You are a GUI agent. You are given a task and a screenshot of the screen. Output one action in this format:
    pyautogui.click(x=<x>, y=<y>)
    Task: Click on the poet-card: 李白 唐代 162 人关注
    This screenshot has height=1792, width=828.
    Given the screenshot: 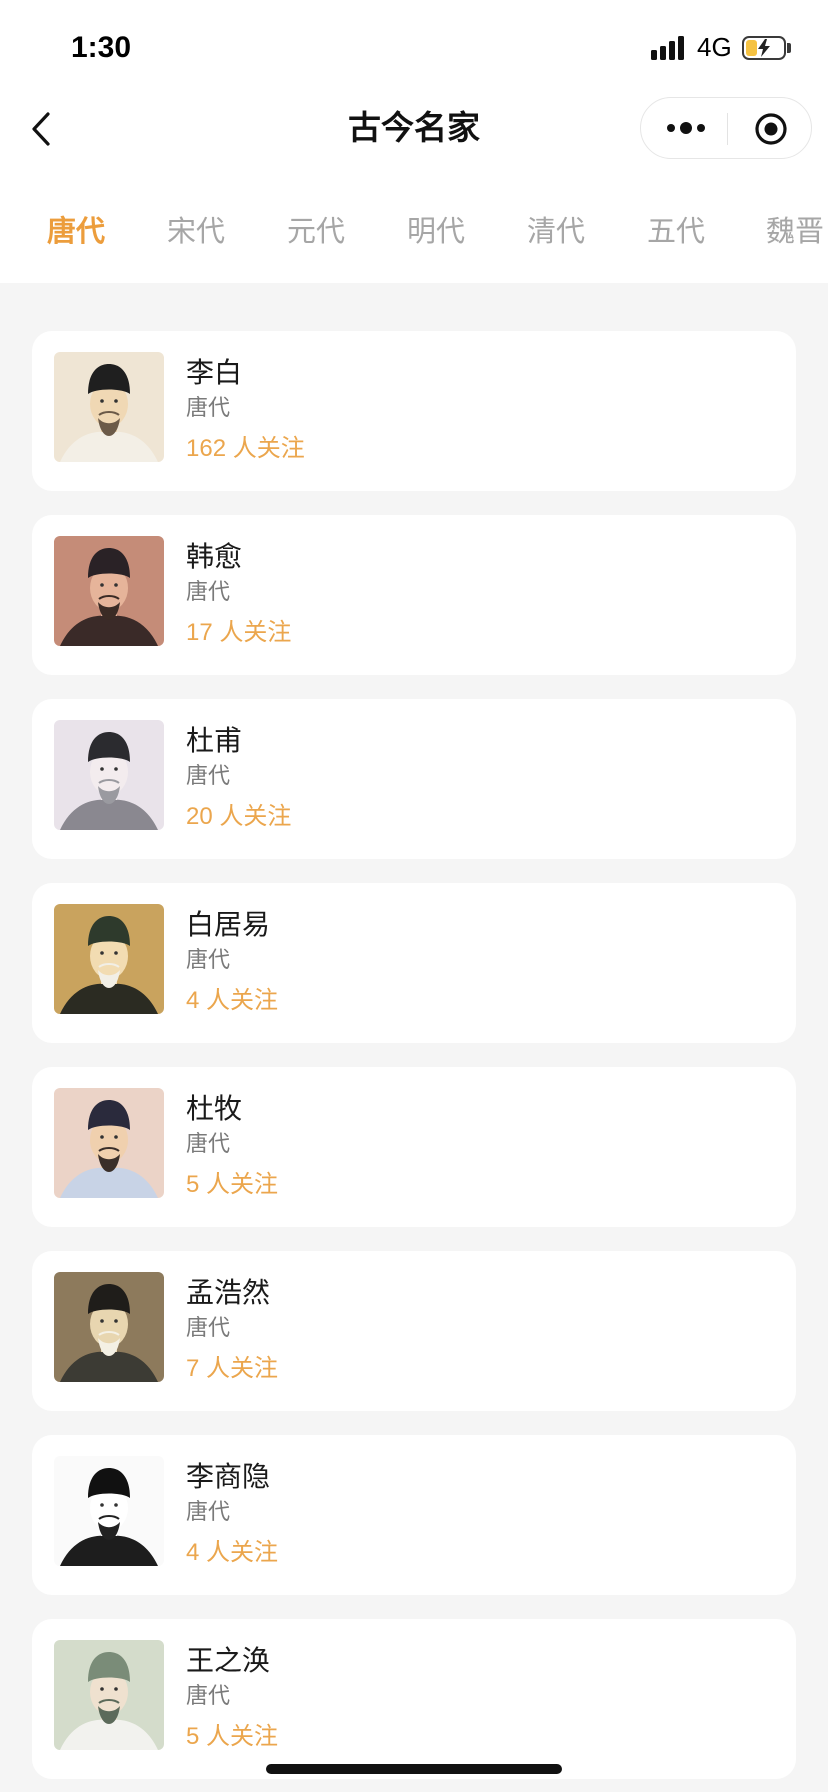 What is the action you would take?
    pyautogui.click(x=414, y=411)
    